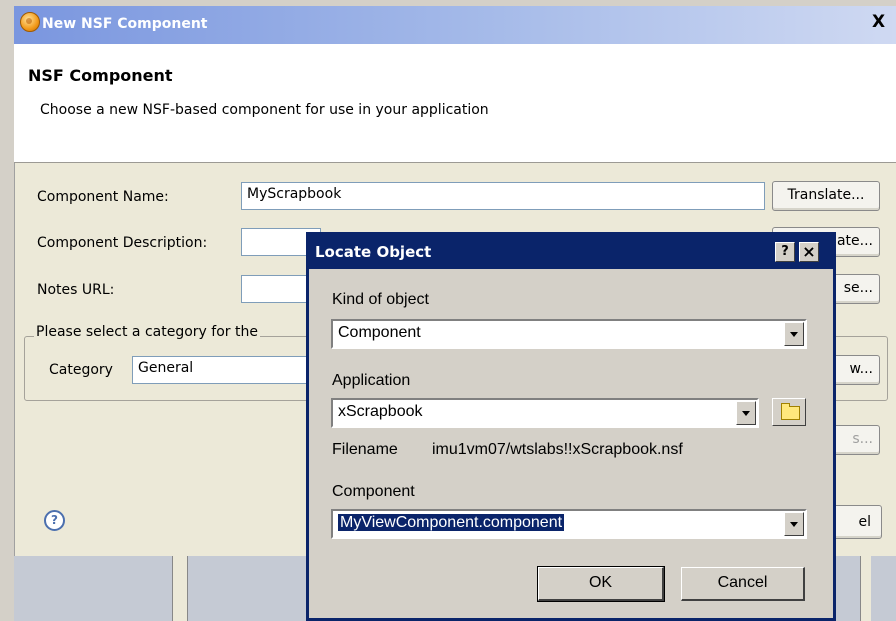 This screenshot has height=621, width=896. I want to click on cancel-button: Cancel, so click(743, 584).